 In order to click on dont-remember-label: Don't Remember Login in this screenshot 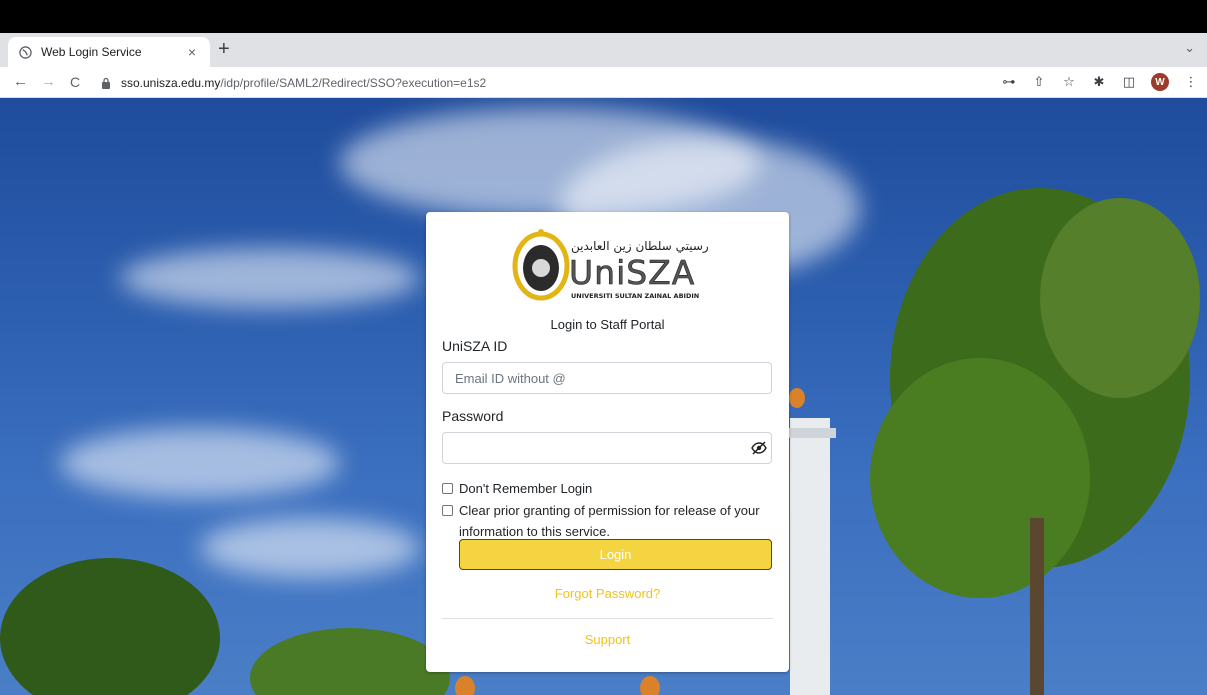, I will do `click(526, 488)`.